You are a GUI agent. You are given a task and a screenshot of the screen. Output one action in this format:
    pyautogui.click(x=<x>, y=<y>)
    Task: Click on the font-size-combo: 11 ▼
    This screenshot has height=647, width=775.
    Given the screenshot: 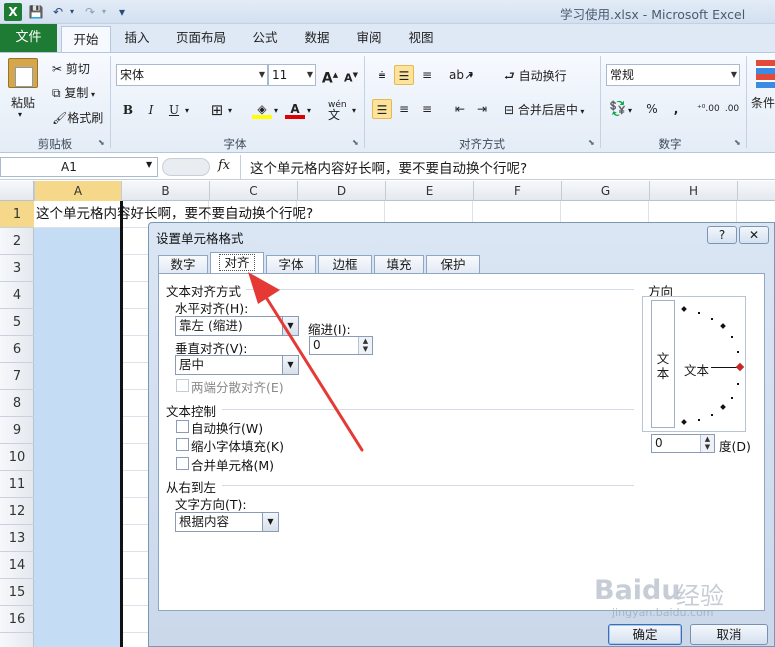 What is the action you would take?
    pyautogui.click(x=292, y=75)
    